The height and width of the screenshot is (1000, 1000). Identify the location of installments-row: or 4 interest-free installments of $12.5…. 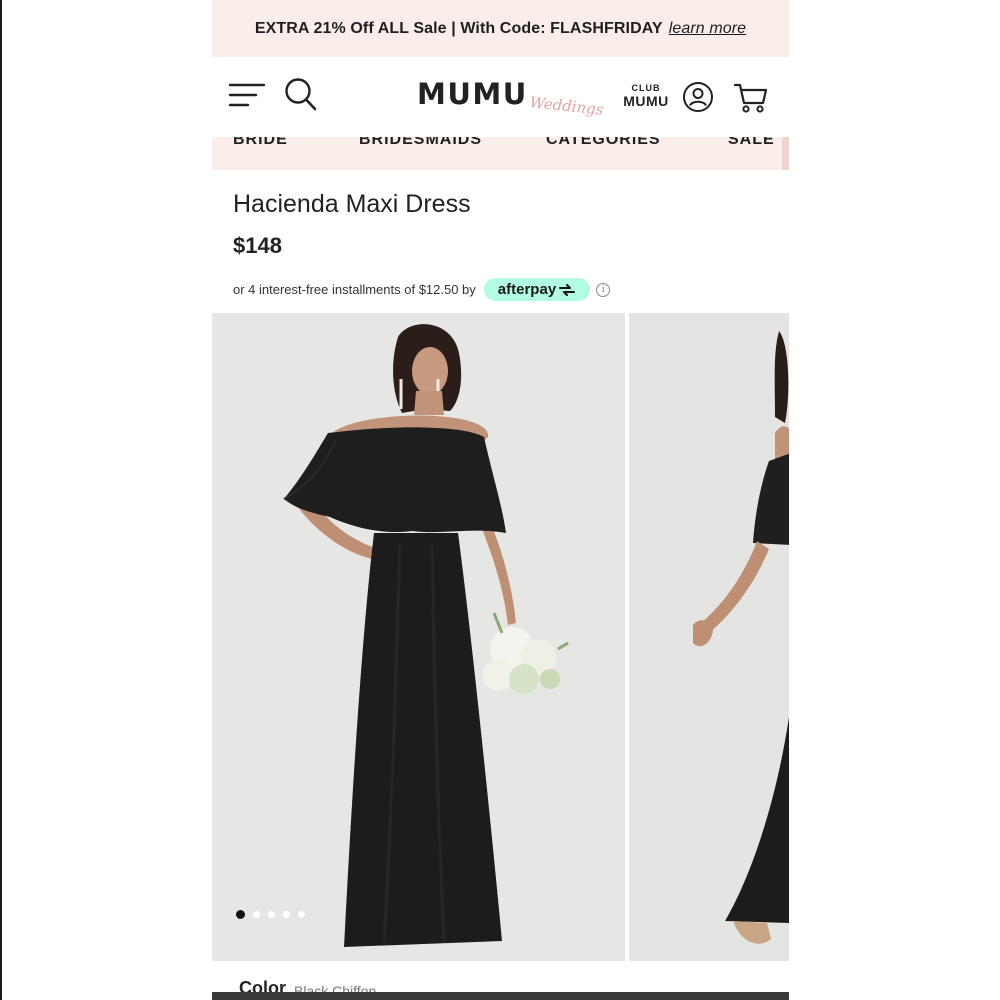
(422, 289).